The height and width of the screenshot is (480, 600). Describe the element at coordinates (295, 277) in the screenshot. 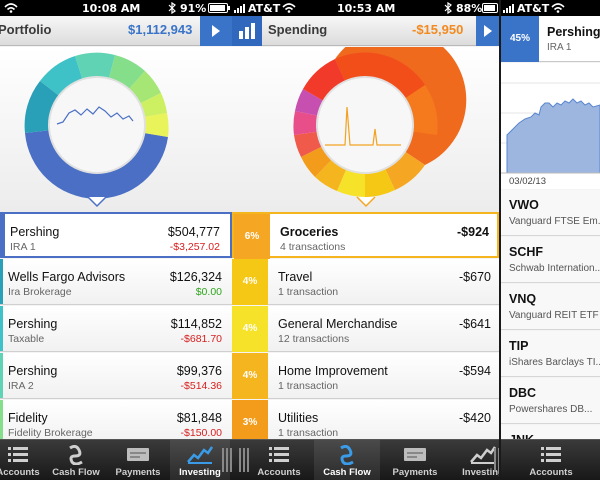

I see `category-name: Travel` at that location.